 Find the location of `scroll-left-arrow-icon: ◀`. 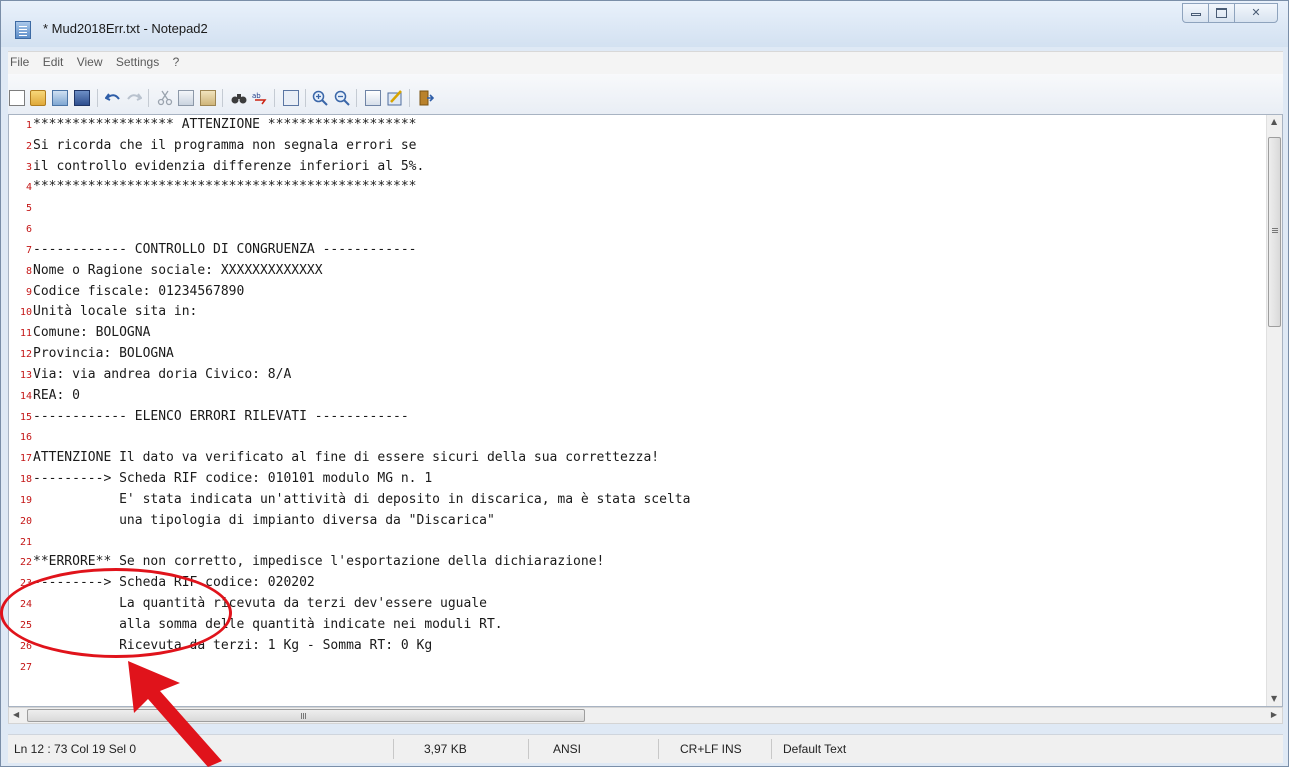

scroll-left-arrow-icon: ◀ is located at coordinates (16, 714).